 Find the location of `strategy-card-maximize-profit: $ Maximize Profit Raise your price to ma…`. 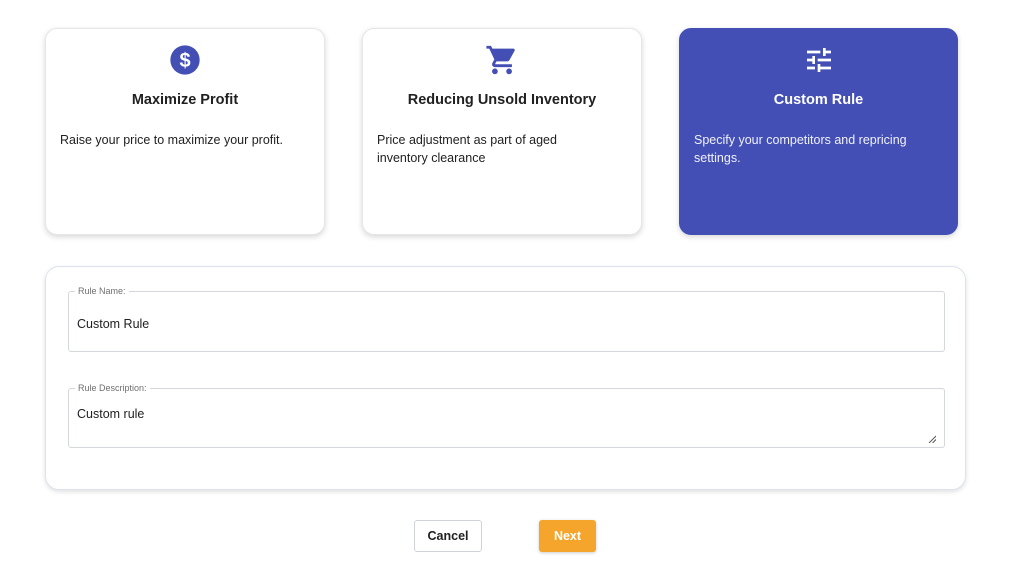

strategy-card-maximize-profit: $ Maximize Profit Raise your price to ma… is located at coordinates (185, 131).